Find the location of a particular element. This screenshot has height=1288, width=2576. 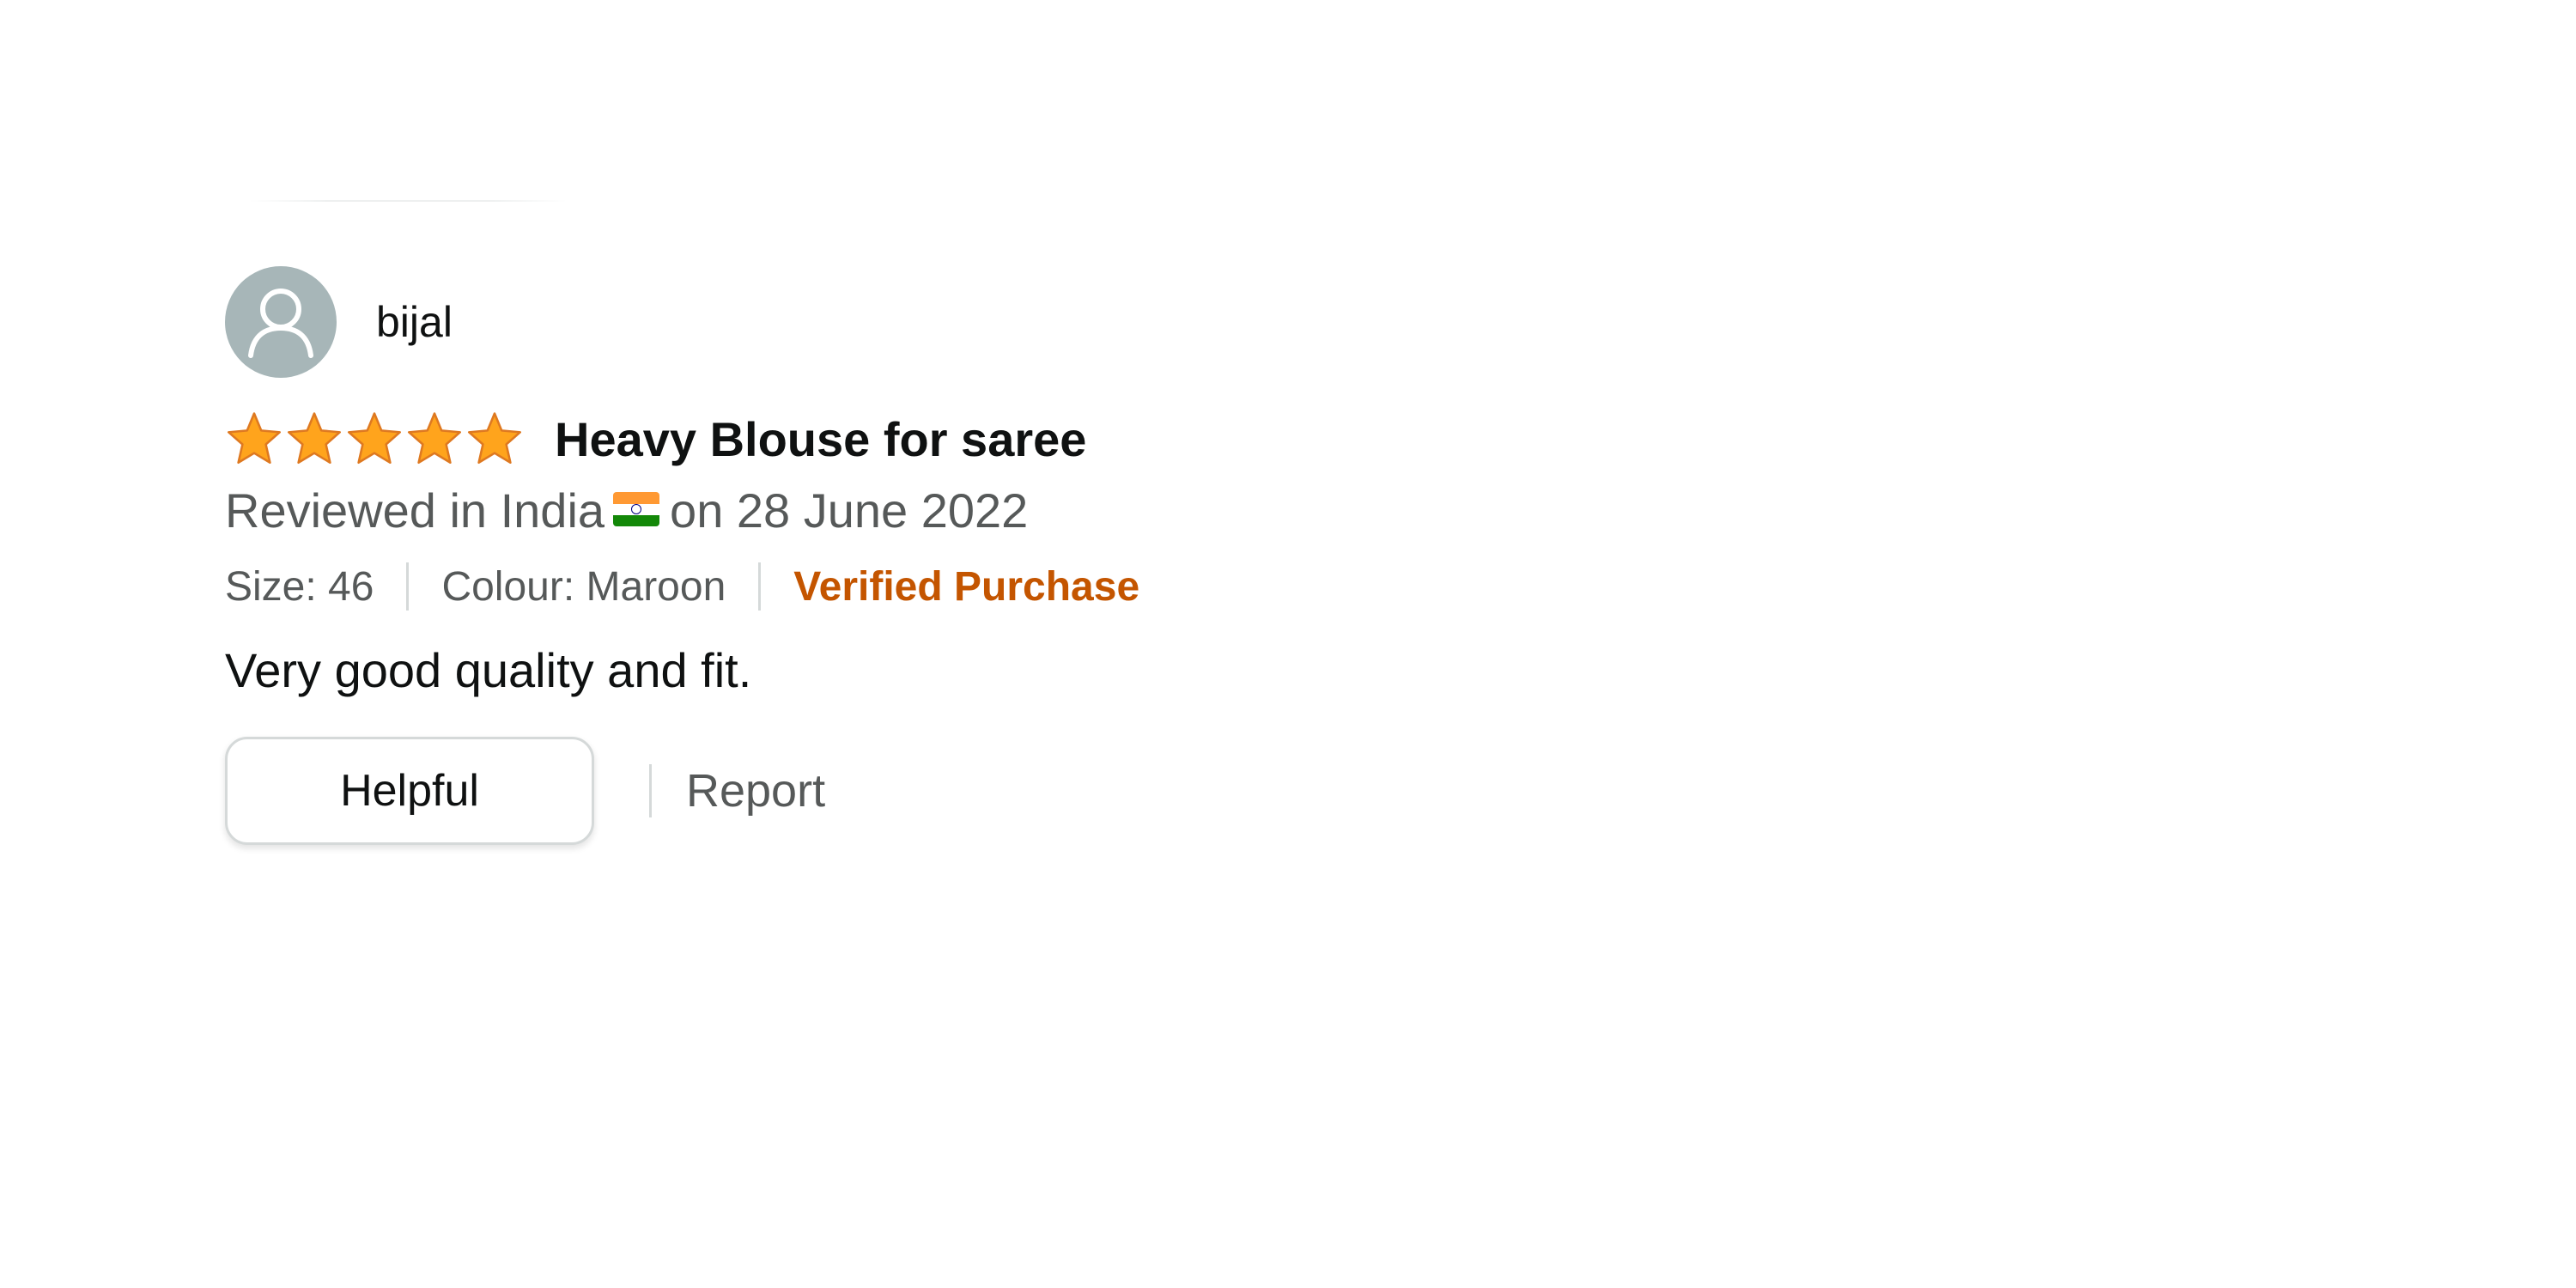

default-user-avatar-icon is located at coordinates (280, 323).